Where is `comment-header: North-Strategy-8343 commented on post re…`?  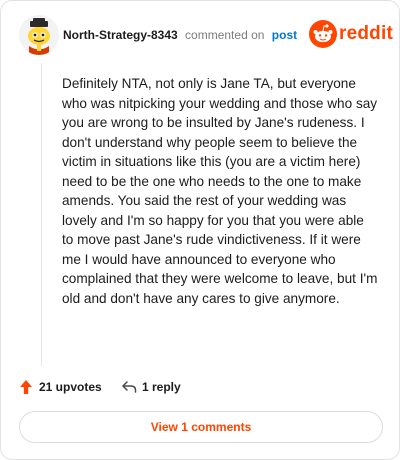
comment-header: North-Strategy-8343 commented on post re… is located at coordinates (206, 35).